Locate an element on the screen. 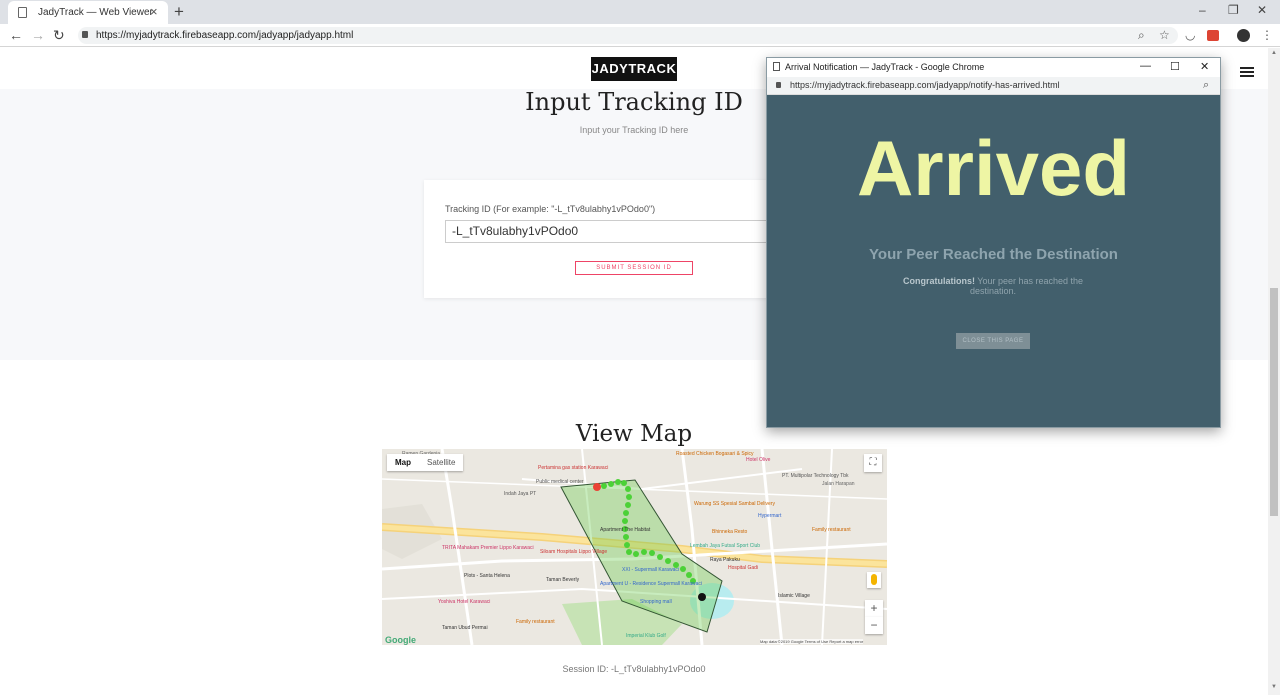 Image resolution: width=1280 pixels, height=695 pixels. scroll-down-icon: ▼ is located at coordinates (1274, 687).